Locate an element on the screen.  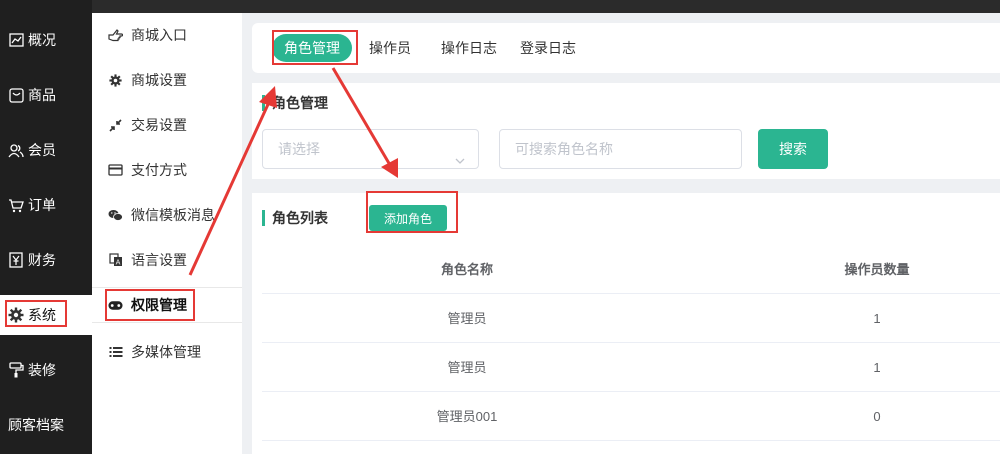
sidebar-item-system: 系统 is located at coordinates (46, 315).